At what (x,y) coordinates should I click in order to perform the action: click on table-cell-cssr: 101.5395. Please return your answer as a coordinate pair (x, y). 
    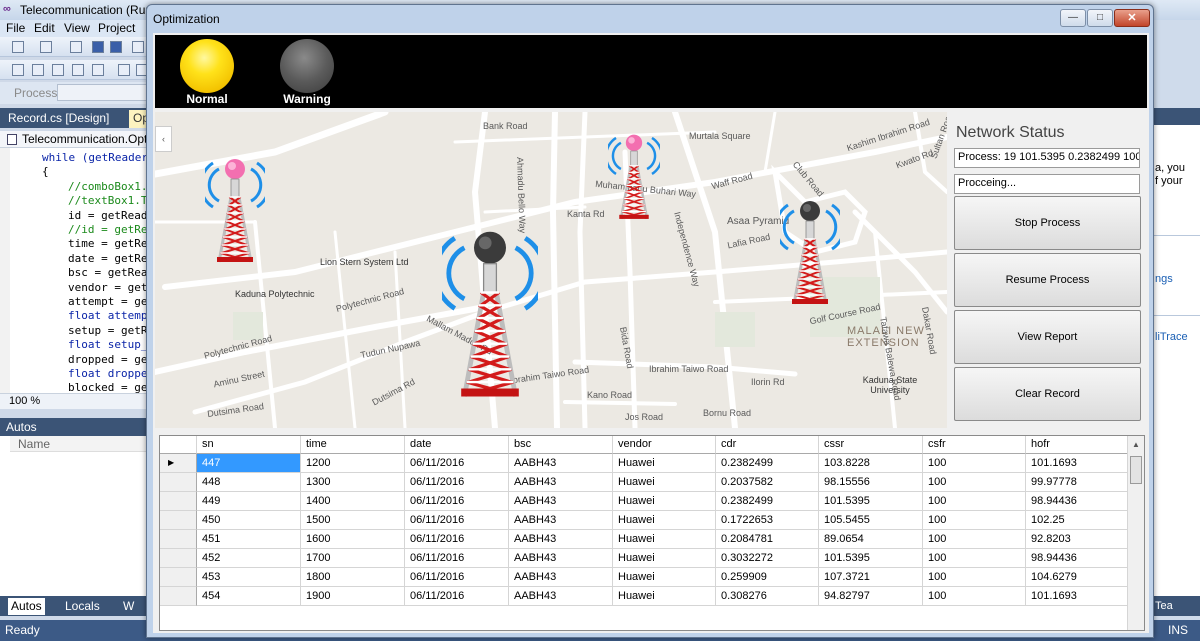
    Looking at the image, I should click on (871, 501).